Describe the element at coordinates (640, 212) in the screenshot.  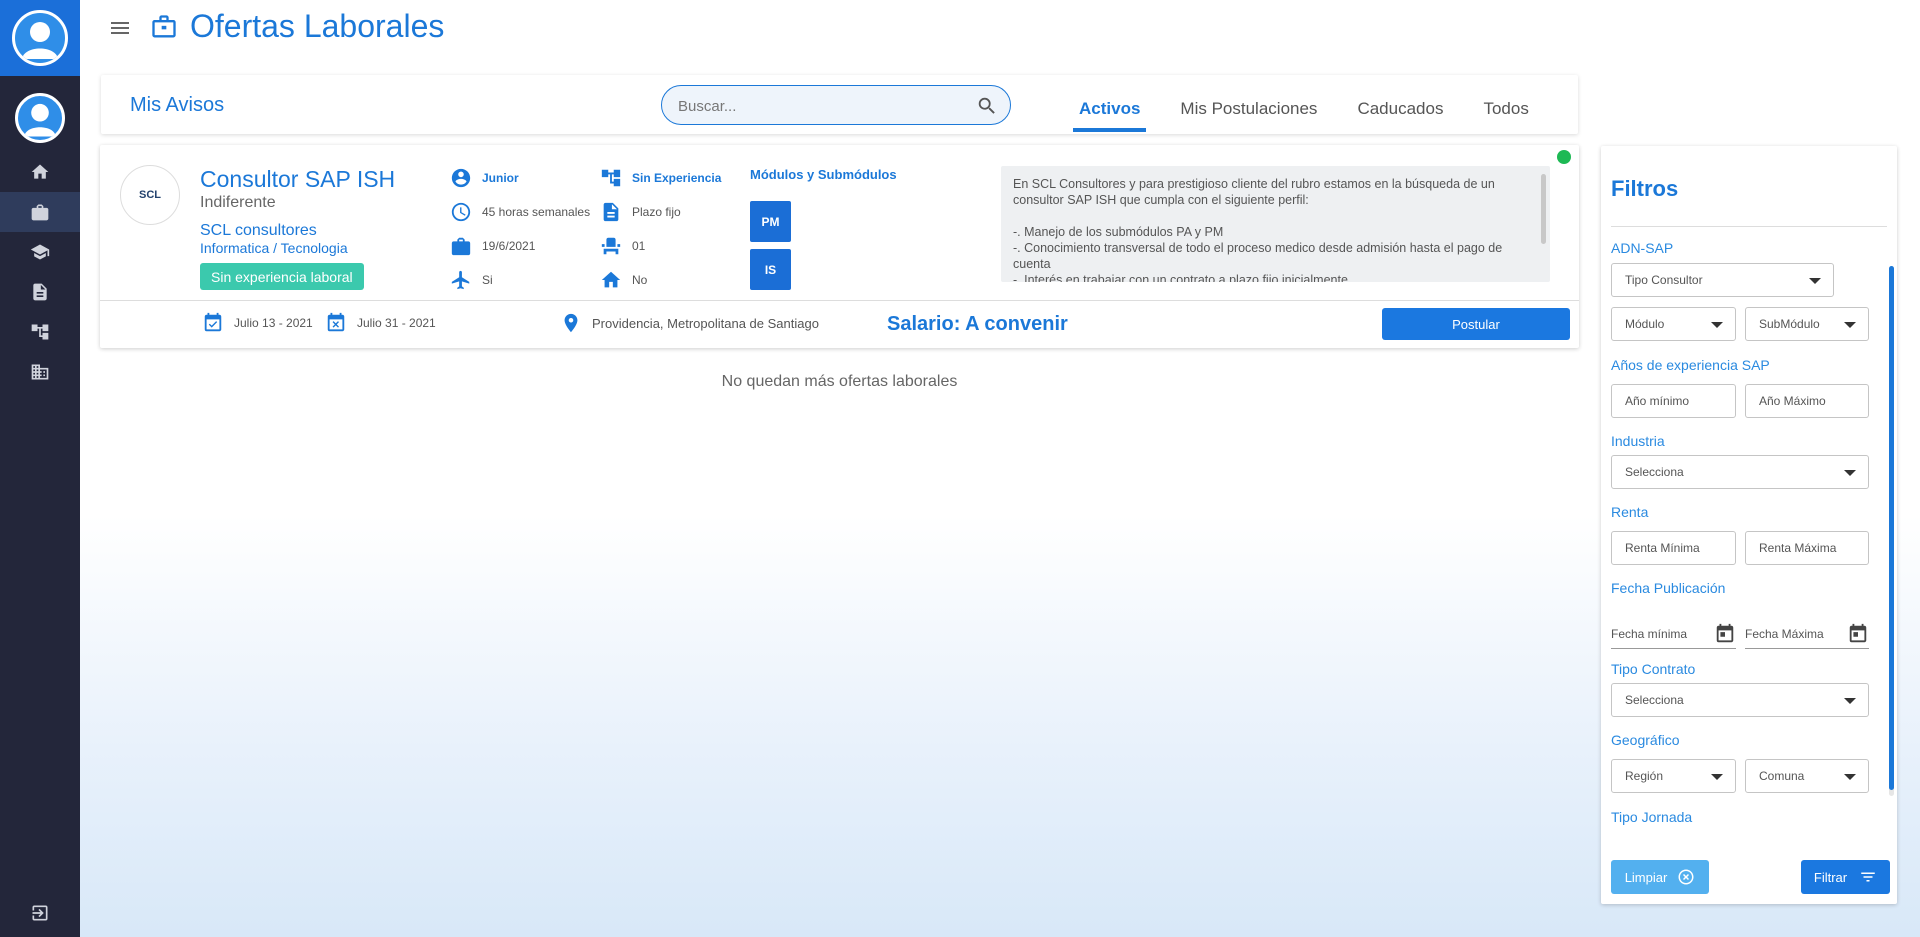
I see `attr-contract: Plazo fijo` at that location.